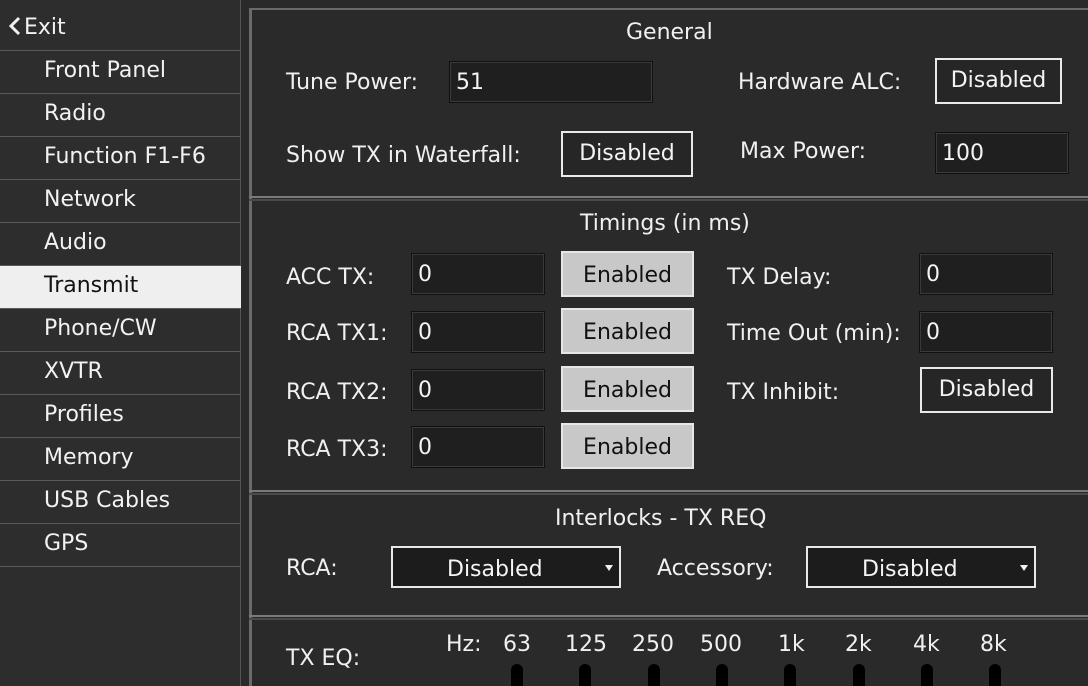 The width and height of the screenshot is (1088, 686). Describe the element at coordinates (986, 274) in the screenshot. I see `tx-delay-field: 0` at that location.